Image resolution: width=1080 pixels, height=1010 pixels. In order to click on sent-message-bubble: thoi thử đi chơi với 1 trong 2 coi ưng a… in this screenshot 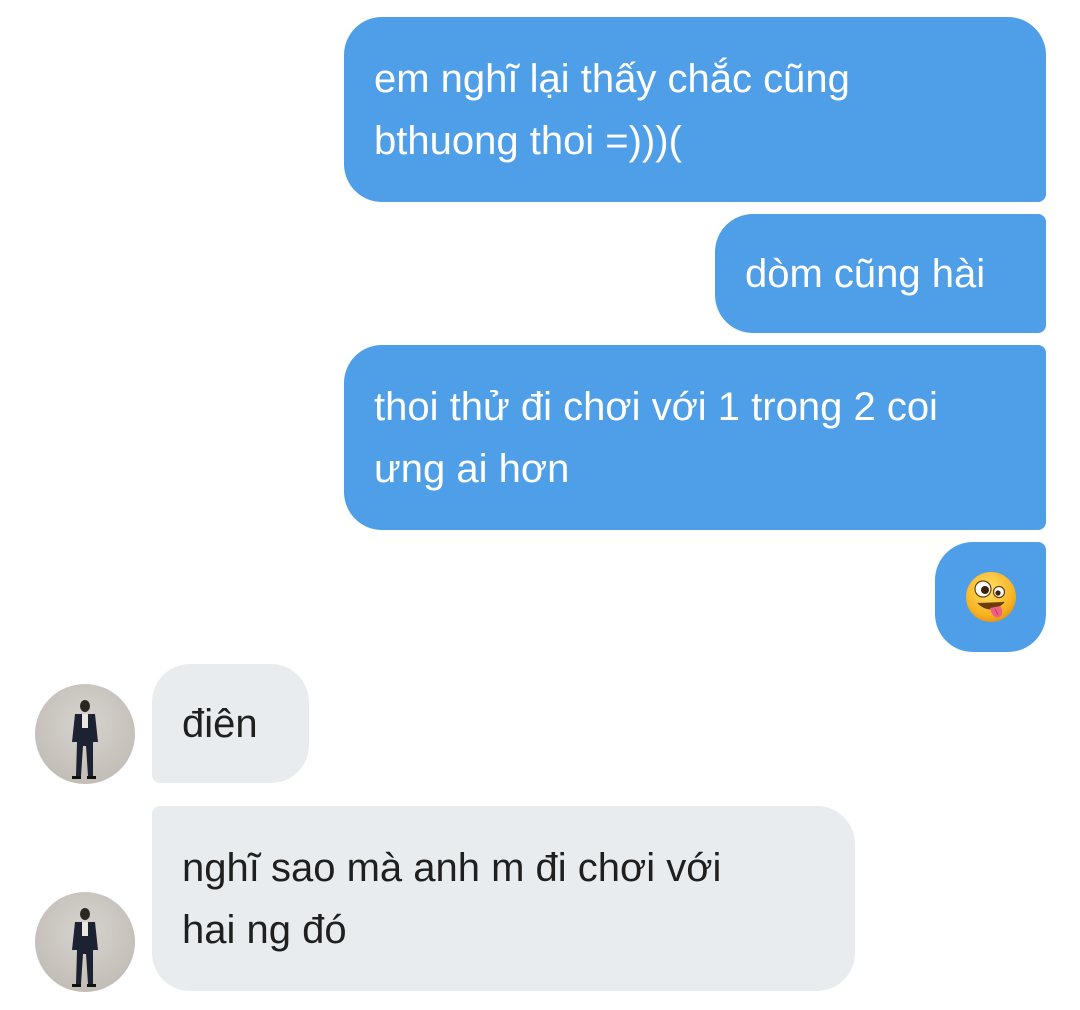, I will do `click(695, 437)`.